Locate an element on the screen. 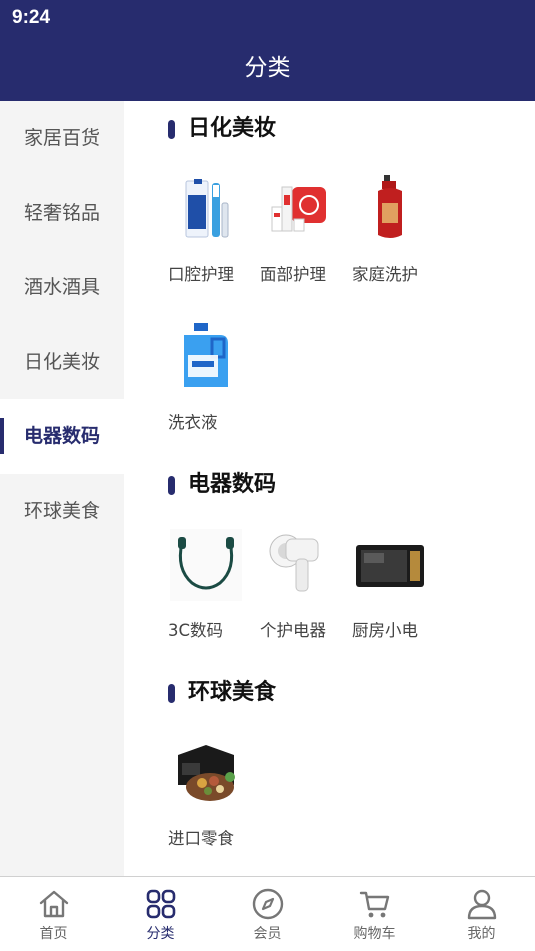 The width and height of the screenshot is (535, 951). user-icon is located at coordinates (481, 904).